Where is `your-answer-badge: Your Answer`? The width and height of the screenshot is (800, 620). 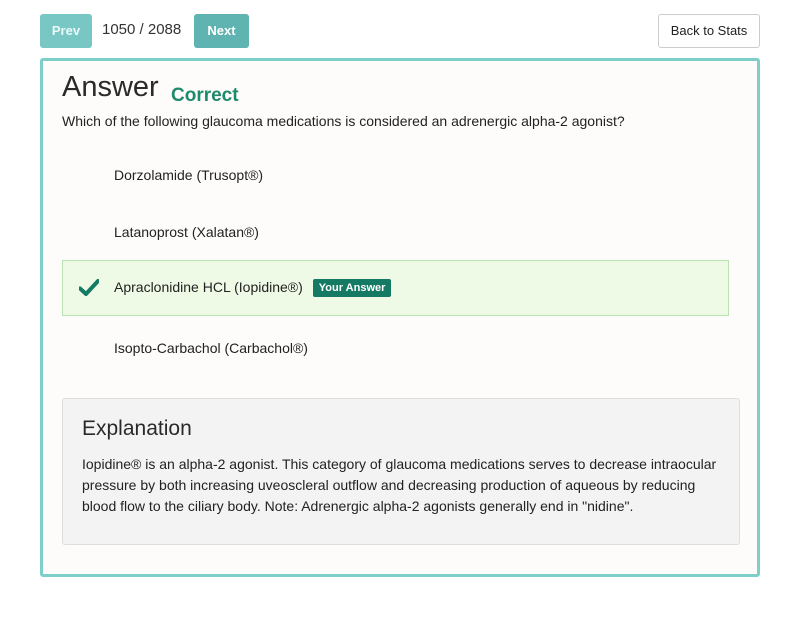 your-answer-badge: Your Answer is located at coordinates (352, 288).